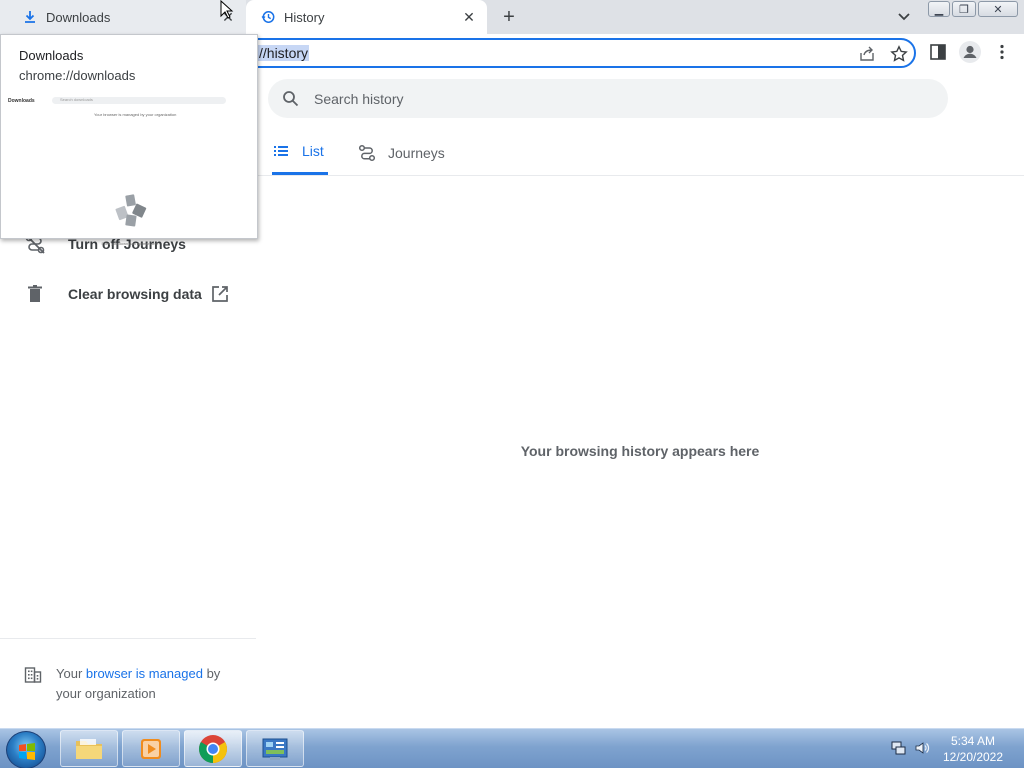 This screenshot has width=1024, height=768. I want to click on taskbar-file-explorer, so click(89, 748).